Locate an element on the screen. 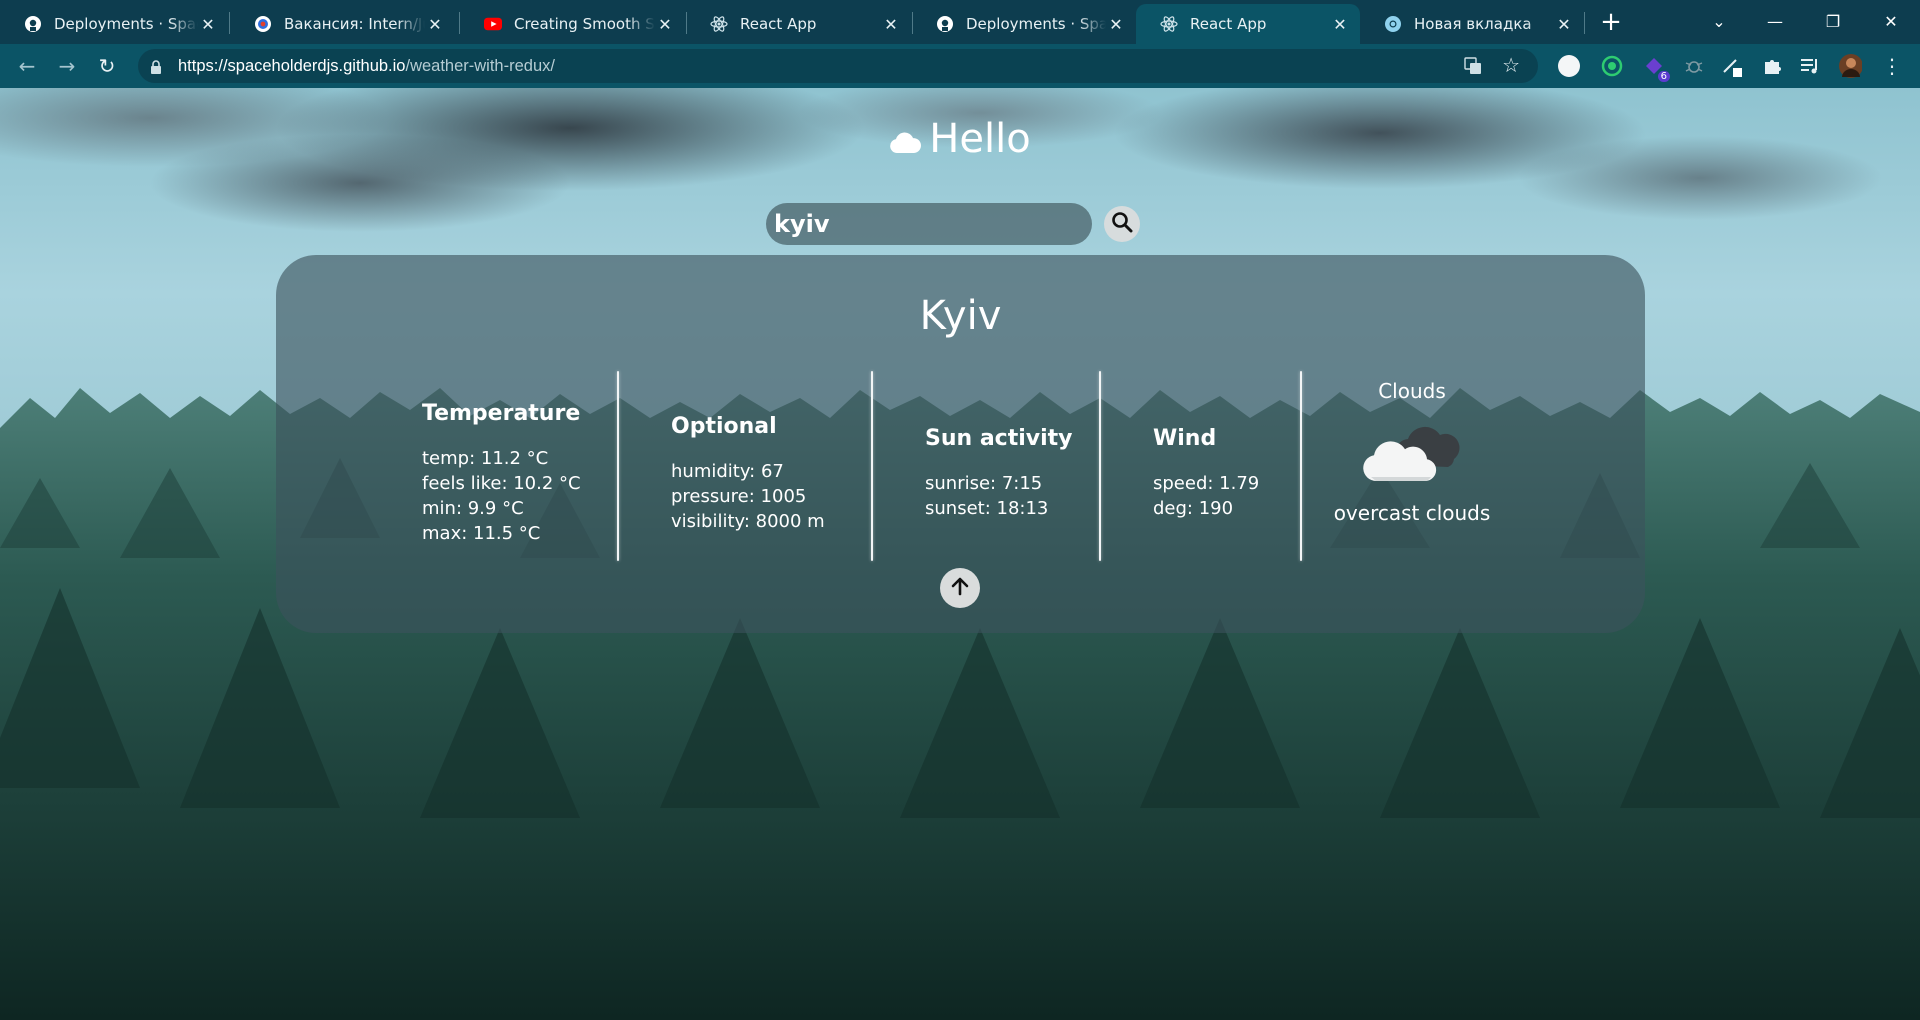  overcast-clouds-icon is located at coordinates (1412, 452).